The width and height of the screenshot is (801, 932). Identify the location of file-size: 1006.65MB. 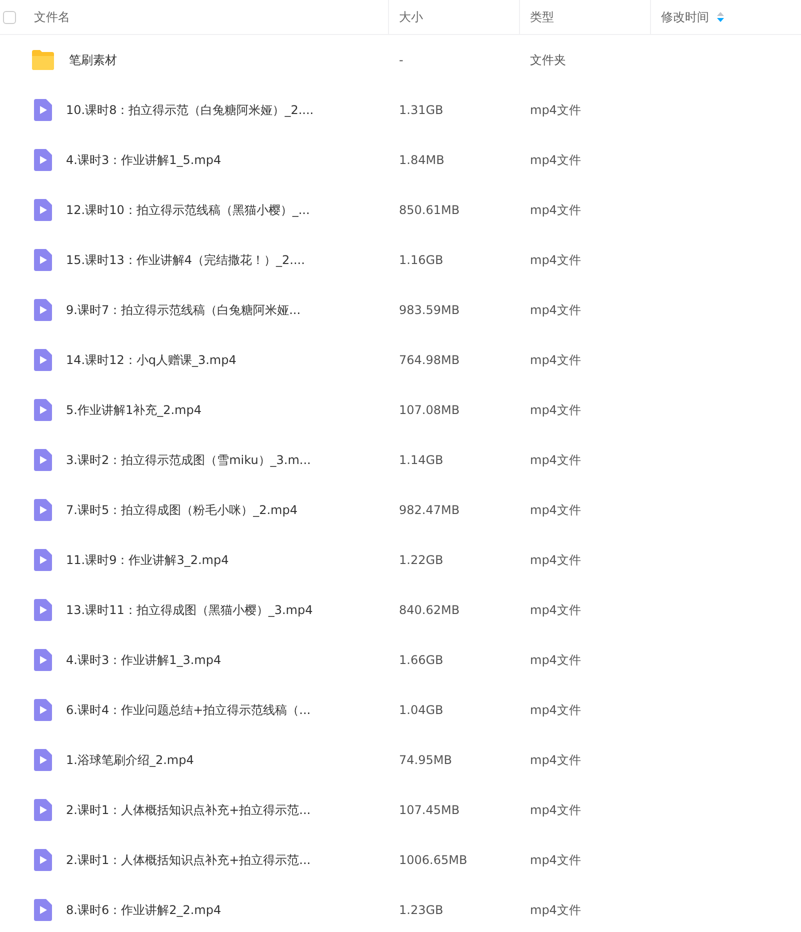
(433, 860).